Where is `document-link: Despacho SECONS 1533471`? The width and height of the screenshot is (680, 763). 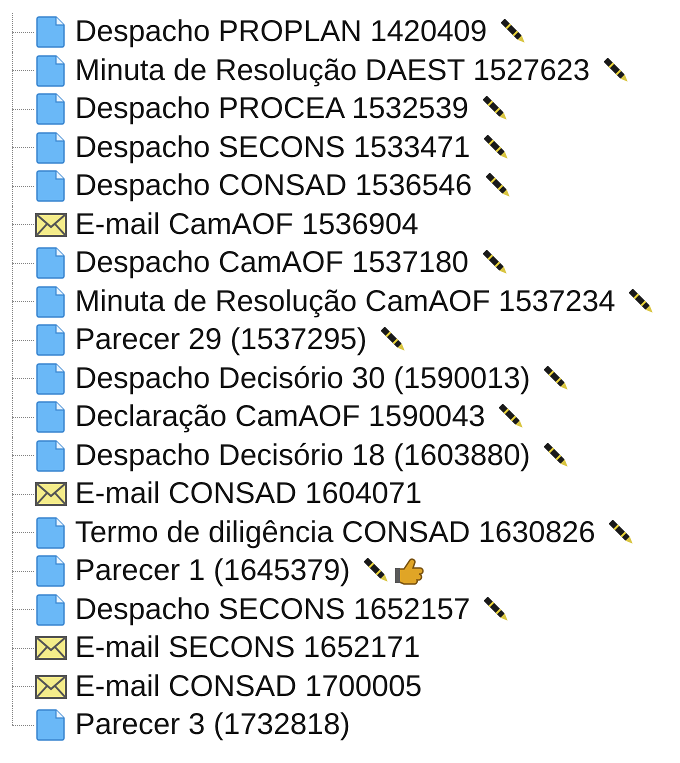 document-link: Despacho SECONS 1533471 is located at coordinates (272, 147).